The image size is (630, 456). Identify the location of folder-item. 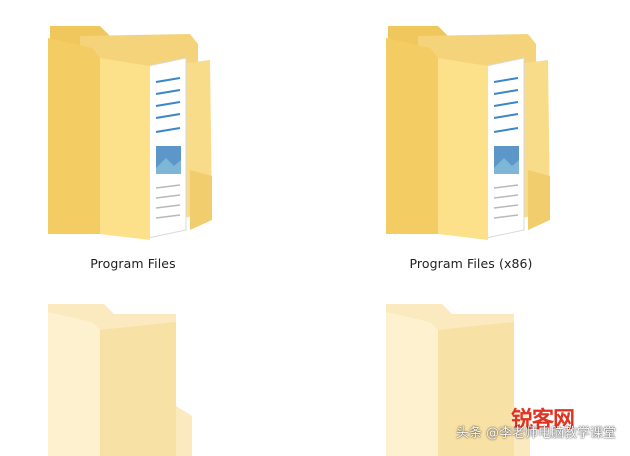
(130, 378).